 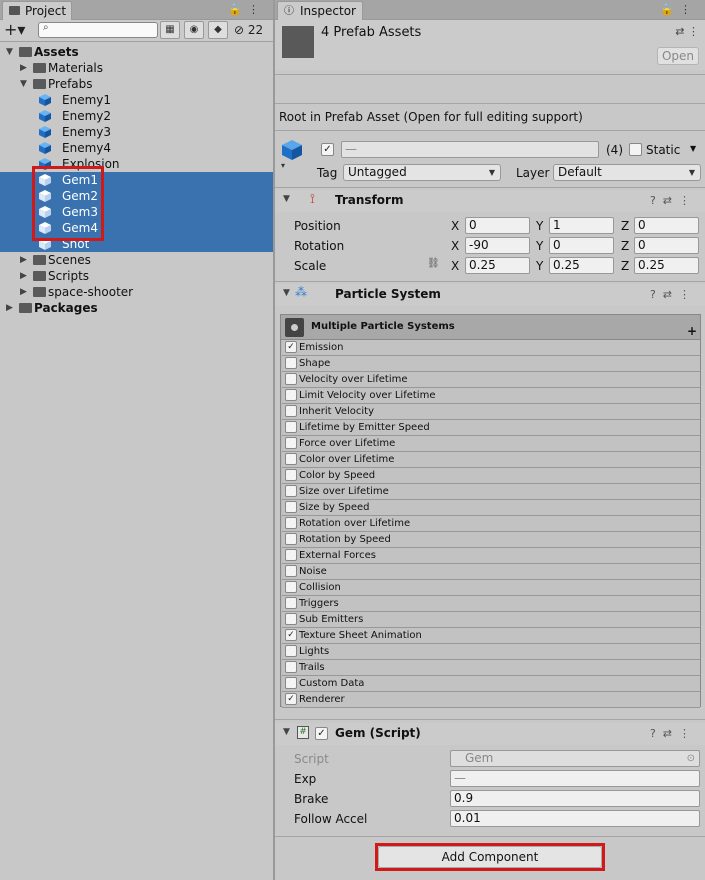 What do you see at coordinates (37, 10) in the screenshot?
I see `tab-project: Project` at bounding box center [37, 10].